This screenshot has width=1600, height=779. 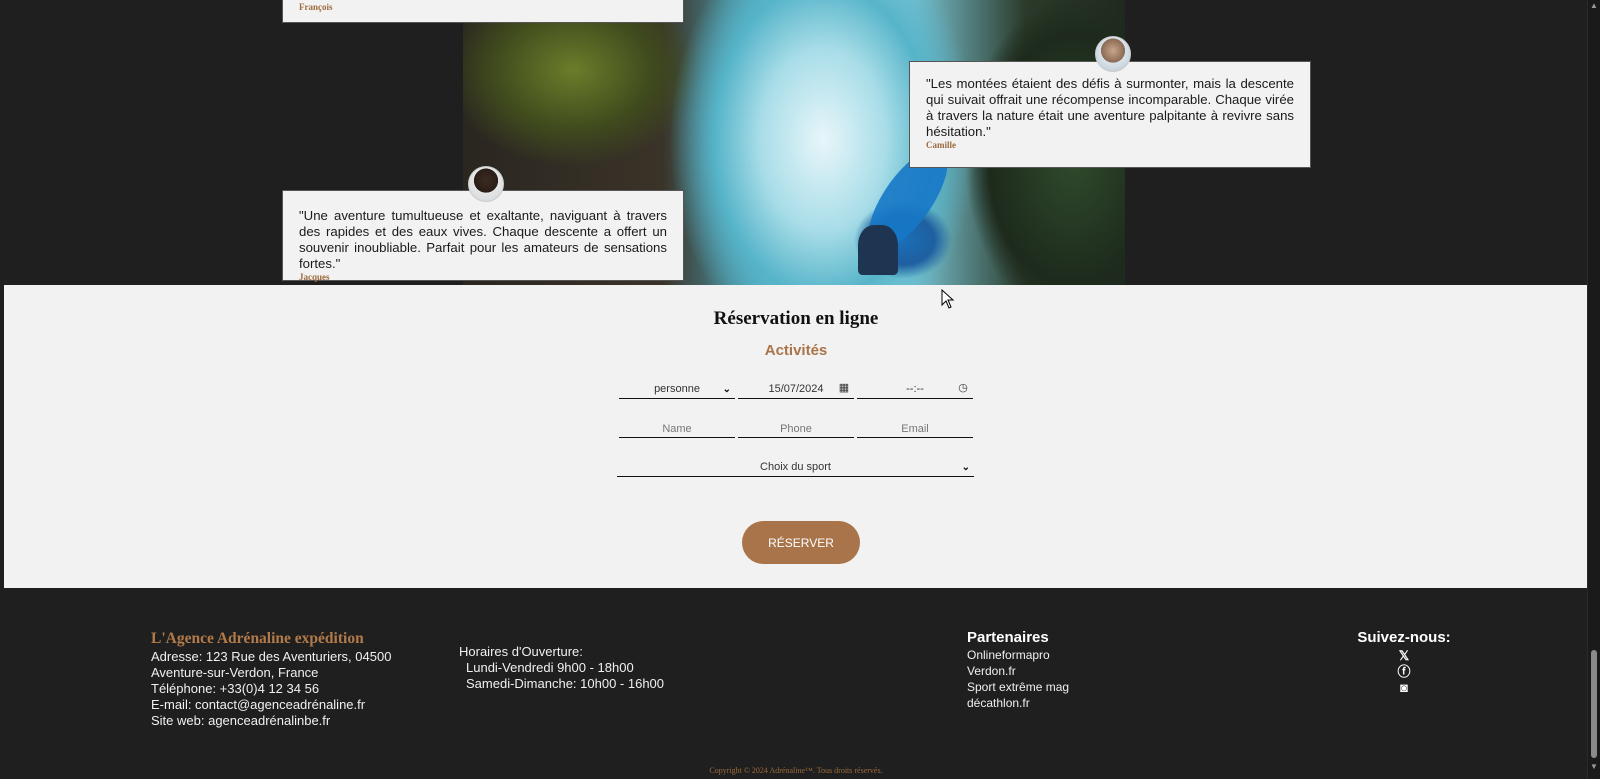 What do you see at coordinates (483, 11) in the screenshot?
I see `testimonial-card-top: François` at bounding box center [483, 11].